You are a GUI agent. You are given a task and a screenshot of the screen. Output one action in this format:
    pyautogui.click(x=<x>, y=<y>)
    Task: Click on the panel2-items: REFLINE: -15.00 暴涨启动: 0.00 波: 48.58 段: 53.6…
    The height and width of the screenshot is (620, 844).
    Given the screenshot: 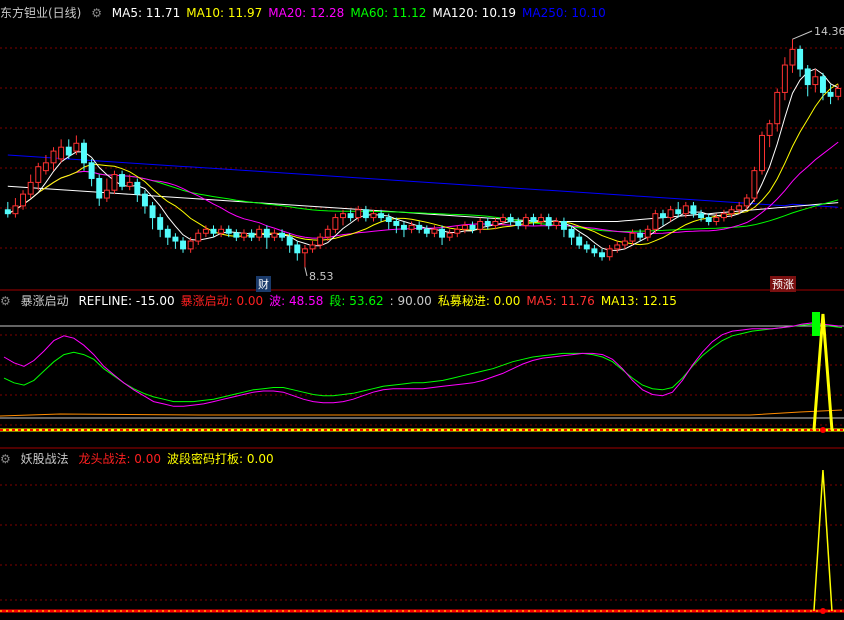 What is the action you would take?
    pyautogui.click(x=380, y=301)
    